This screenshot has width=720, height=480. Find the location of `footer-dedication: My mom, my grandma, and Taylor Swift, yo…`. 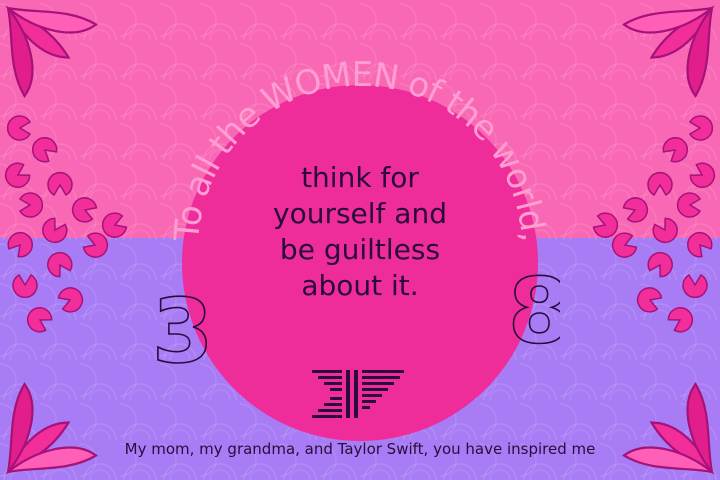

footer-dedication: My mom, my grandma, and Taylor Swift, yo… is located at coordinates (360, 449).